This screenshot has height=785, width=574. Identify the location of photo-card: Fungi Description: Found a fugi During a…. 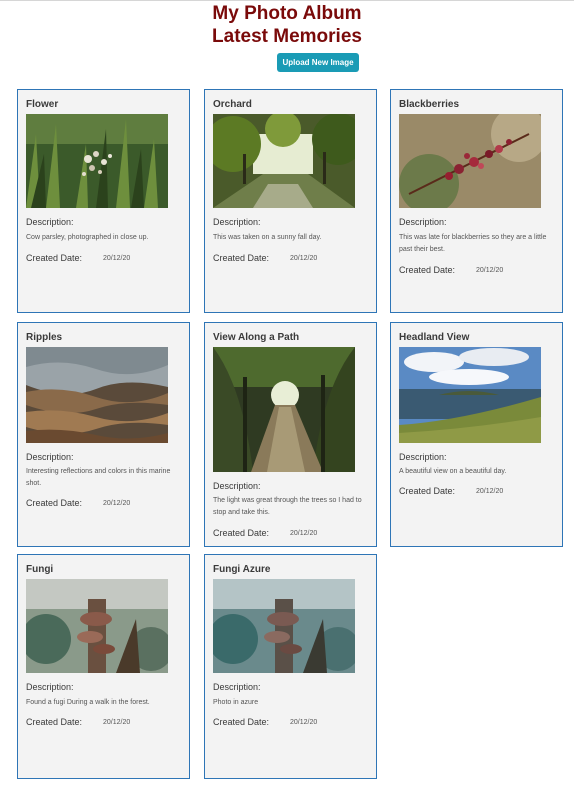
(103, 666).